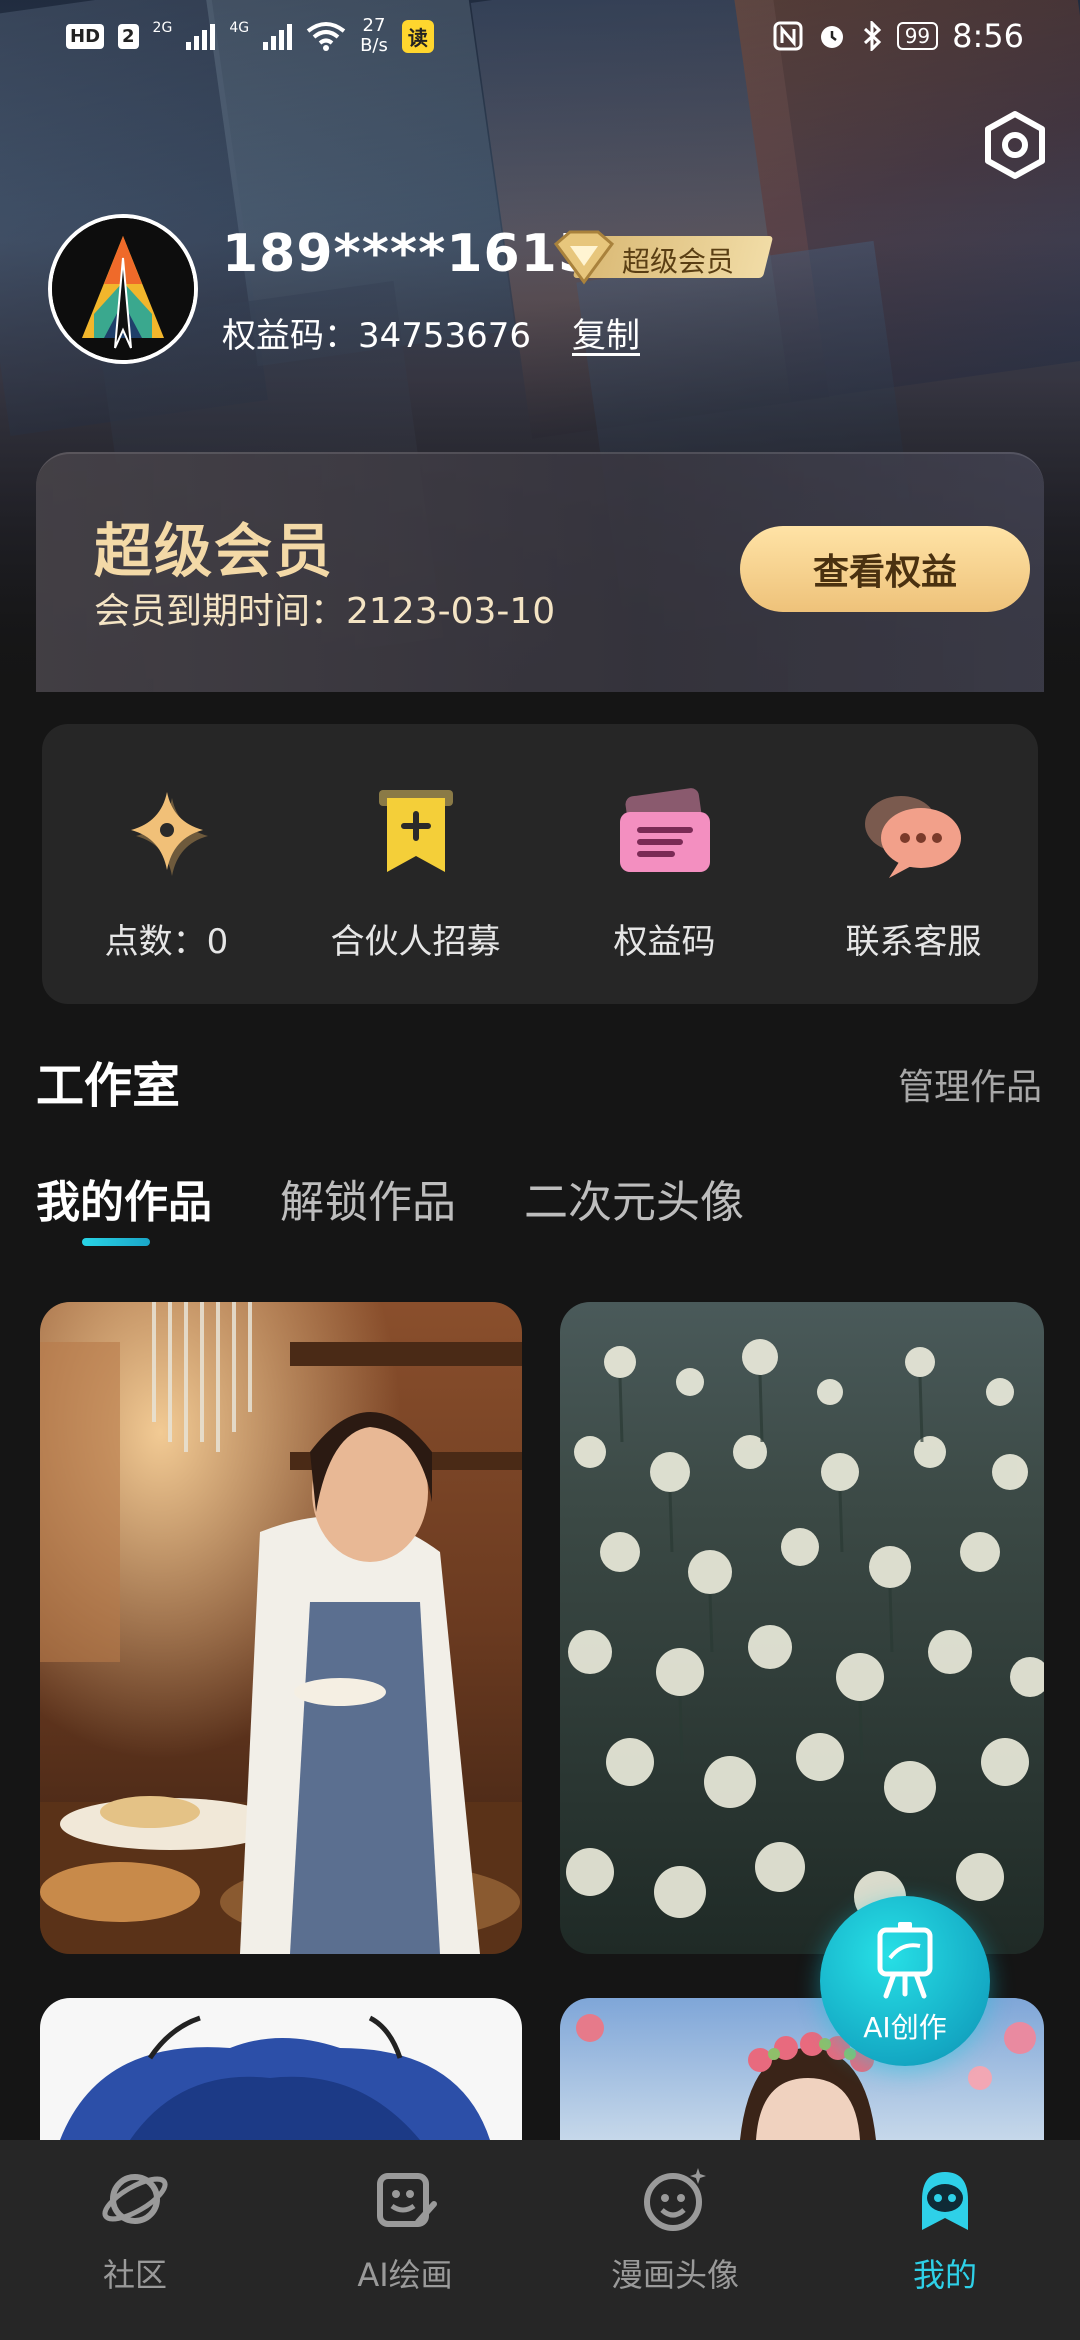  What do you see at coordinates (239, 28) in the screenshot?
I see `network-type-2: 4G` at bounding box center [239, 28].